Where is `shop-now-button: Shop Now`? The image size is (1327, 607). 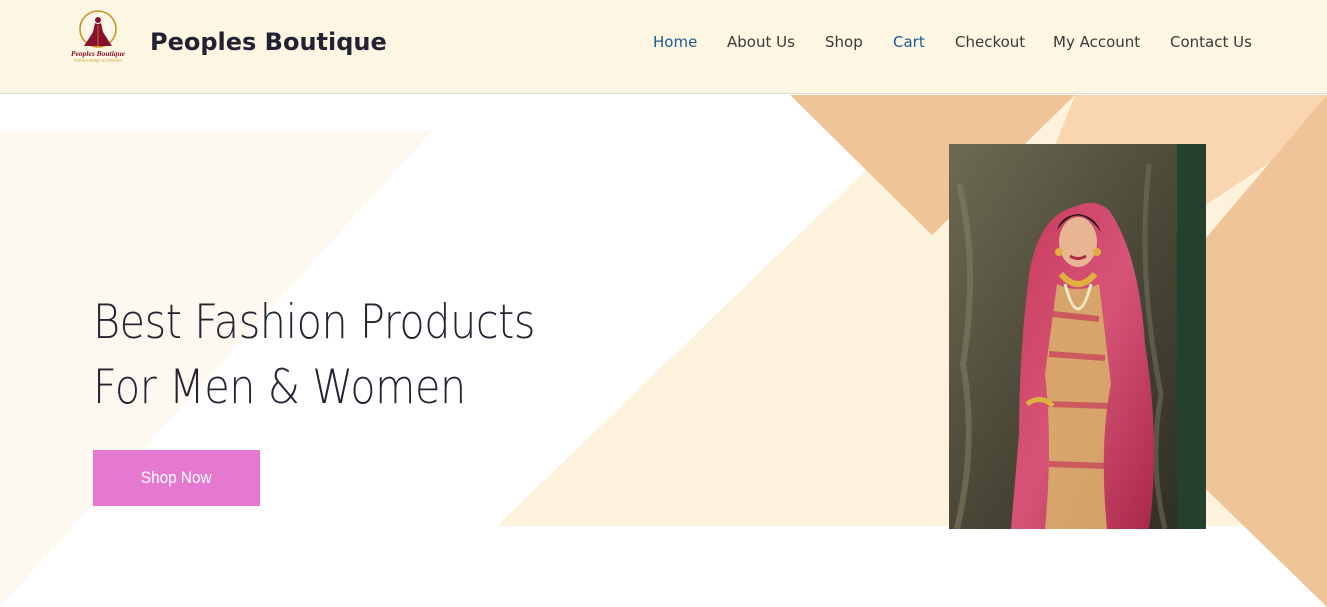 shop-now-button: Shop Now is located at coordinates (176, 478).